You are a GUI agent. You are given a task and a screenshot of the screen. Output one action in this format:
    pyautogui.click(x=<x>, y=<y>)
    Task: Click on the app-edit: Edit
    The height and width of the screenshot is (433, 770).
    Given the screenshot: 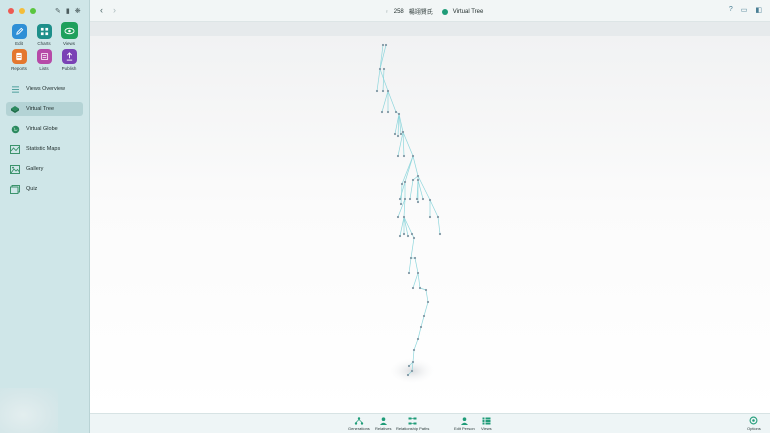 What is the action you would take?
    pyautogui.click(x=19, y=35)
    